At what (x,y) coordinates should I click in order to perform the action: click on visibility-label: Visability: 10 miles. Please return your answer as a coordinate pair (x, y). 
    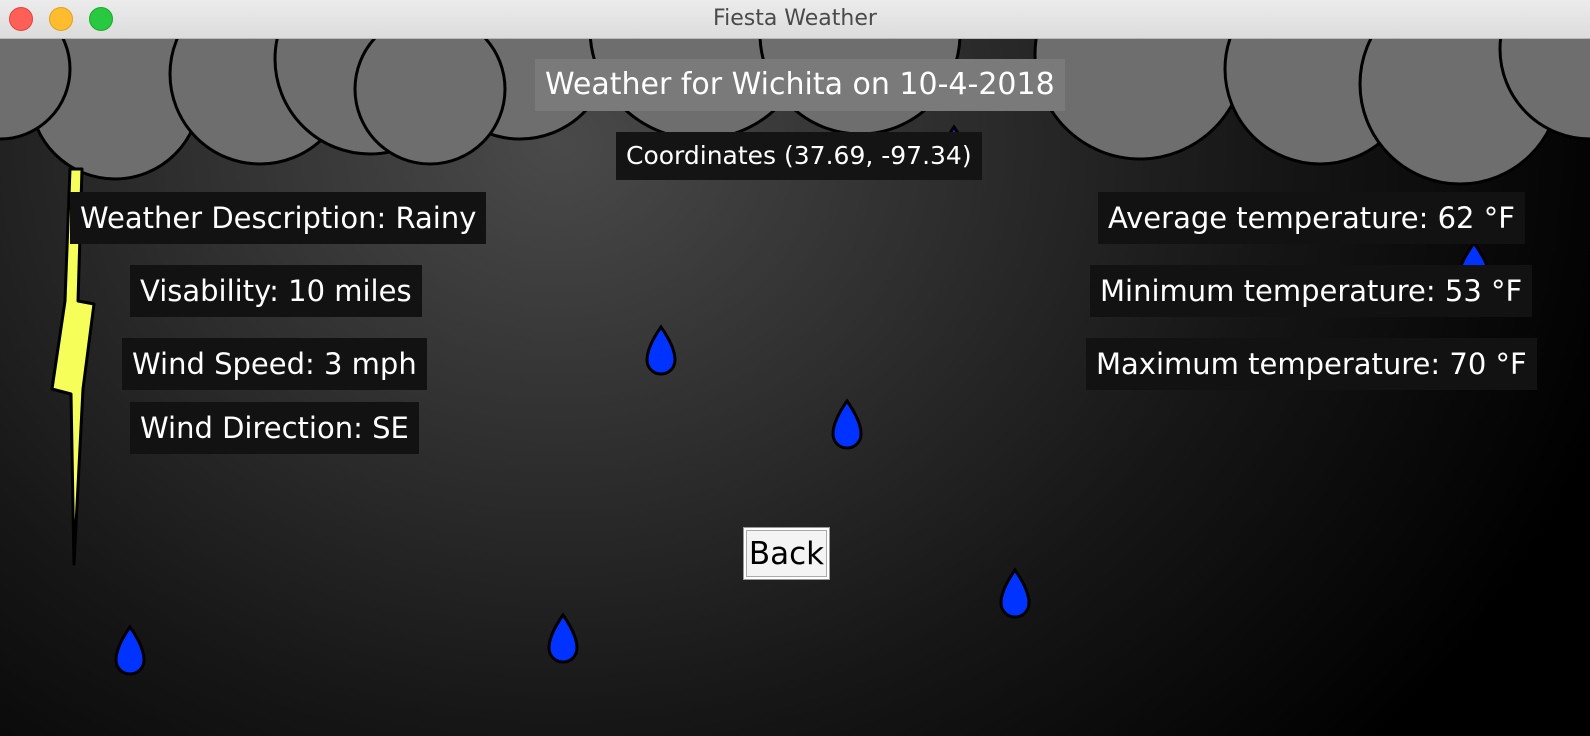
    Looking at the image, I should click on (276, 291).